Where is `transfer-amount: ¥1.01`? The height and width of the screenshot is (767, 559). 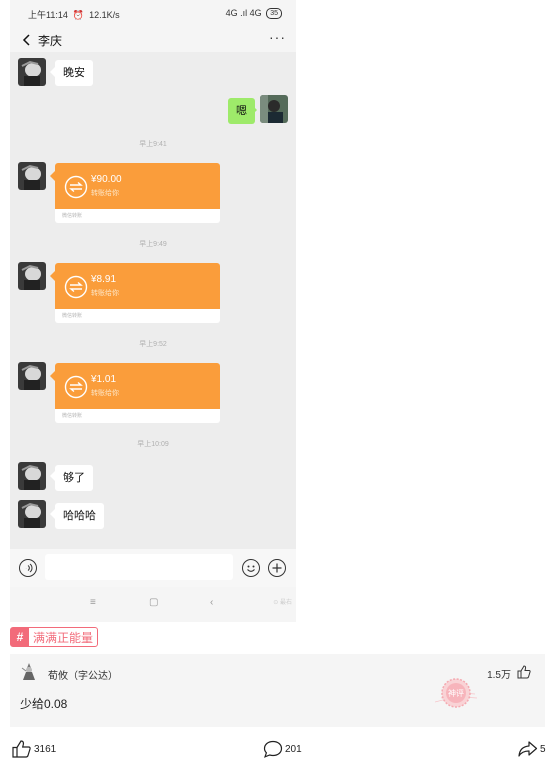
transfer-amount: ¥1.01 is located at coordinates (104, 379).